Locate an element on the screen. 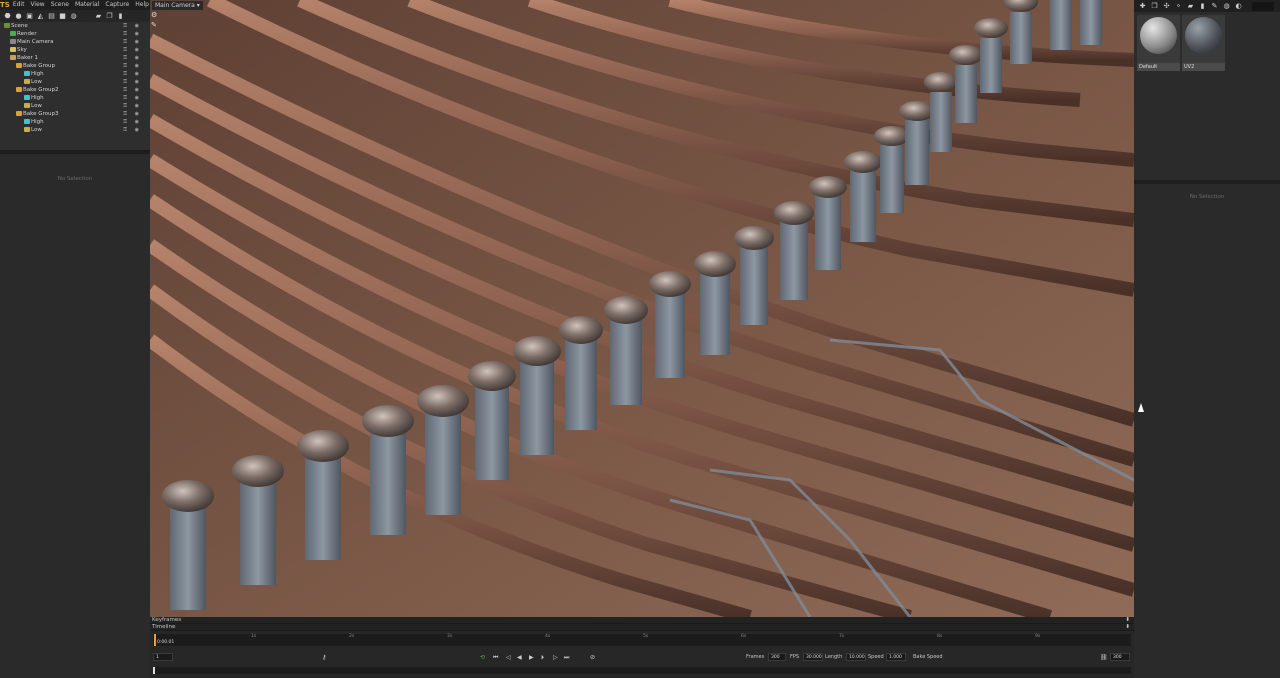  menu-scene: Scene is located at coordinates (60, 5).